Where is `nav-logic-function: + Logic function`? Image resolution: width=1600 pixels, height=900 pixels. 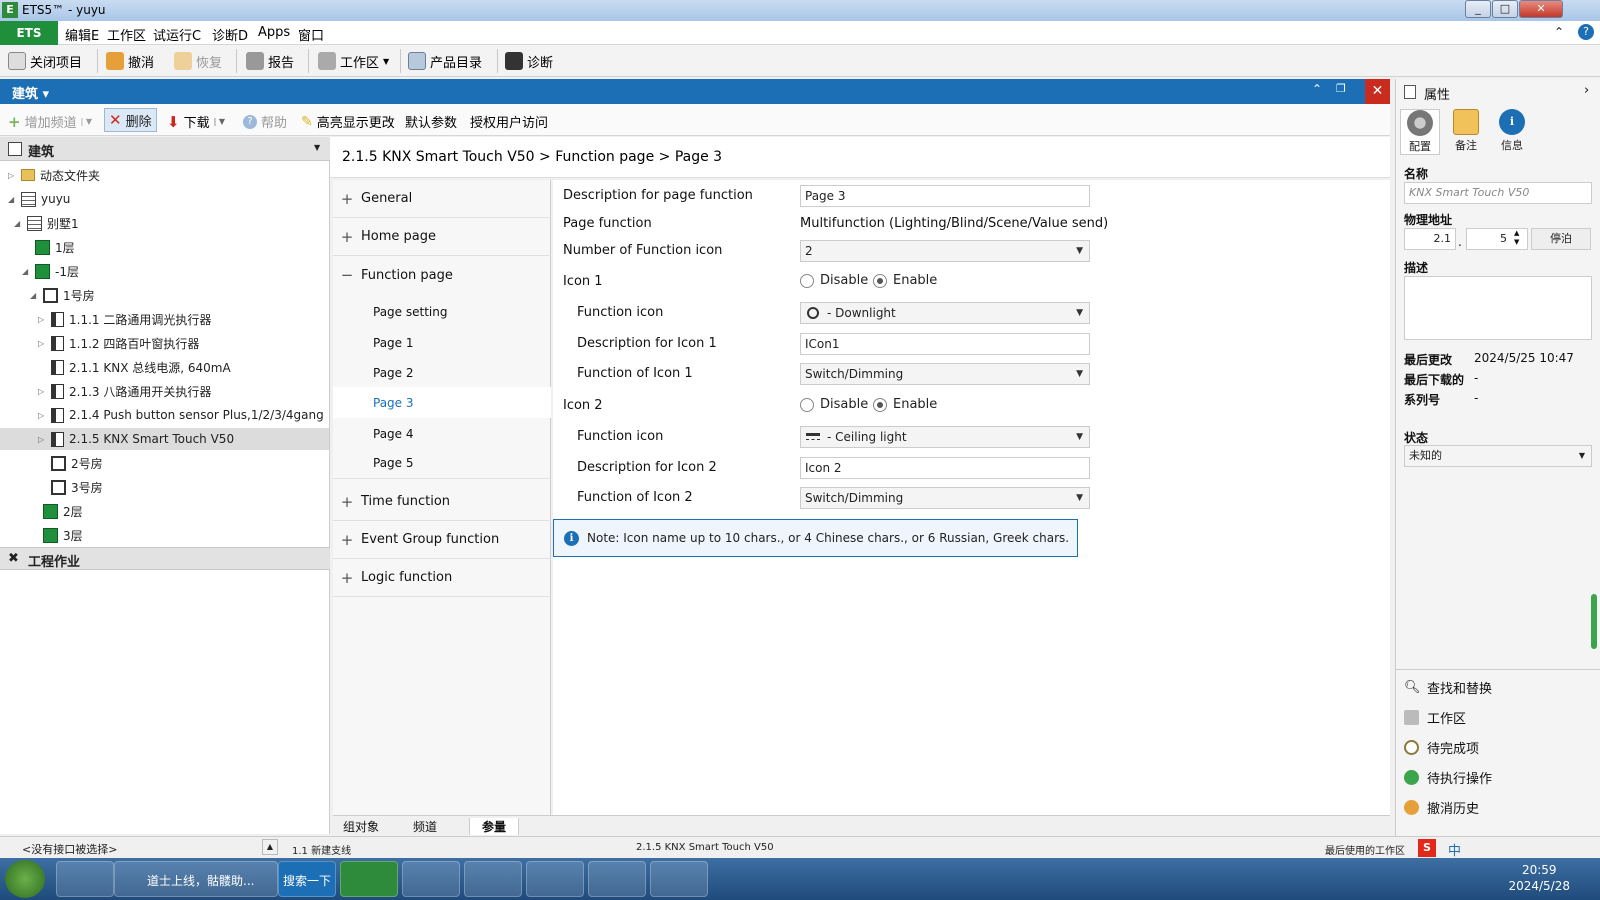
nav-logic-function: + Logic function is located at coordinates (442, 578).